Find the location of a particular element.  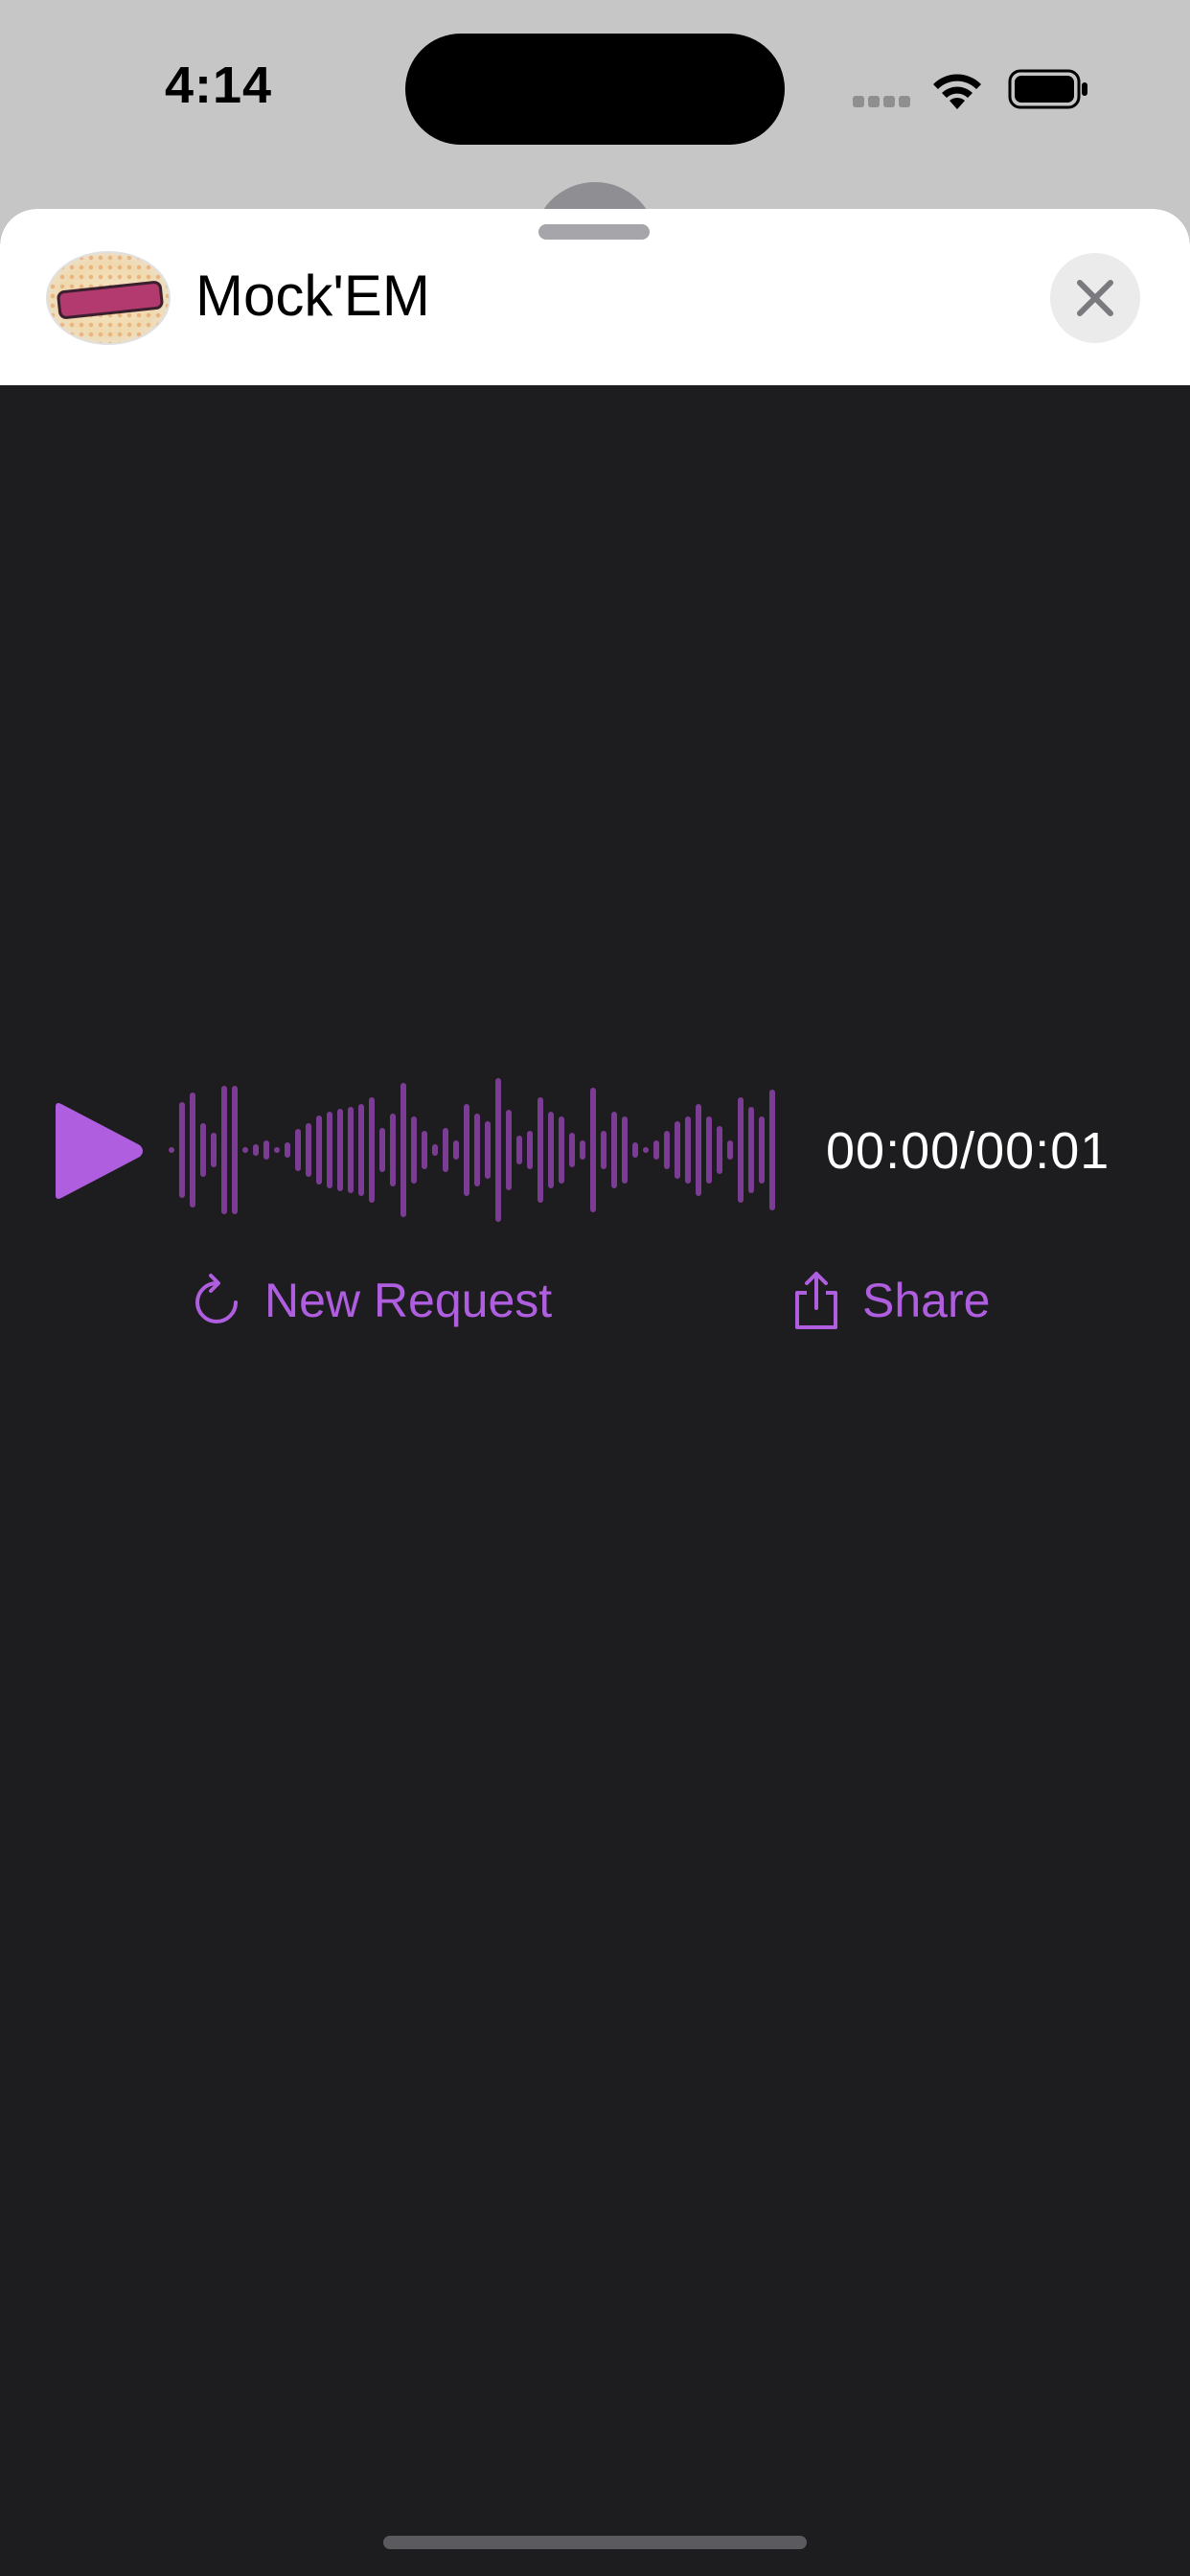

battery-icon is located at coordinates (1047, 89).